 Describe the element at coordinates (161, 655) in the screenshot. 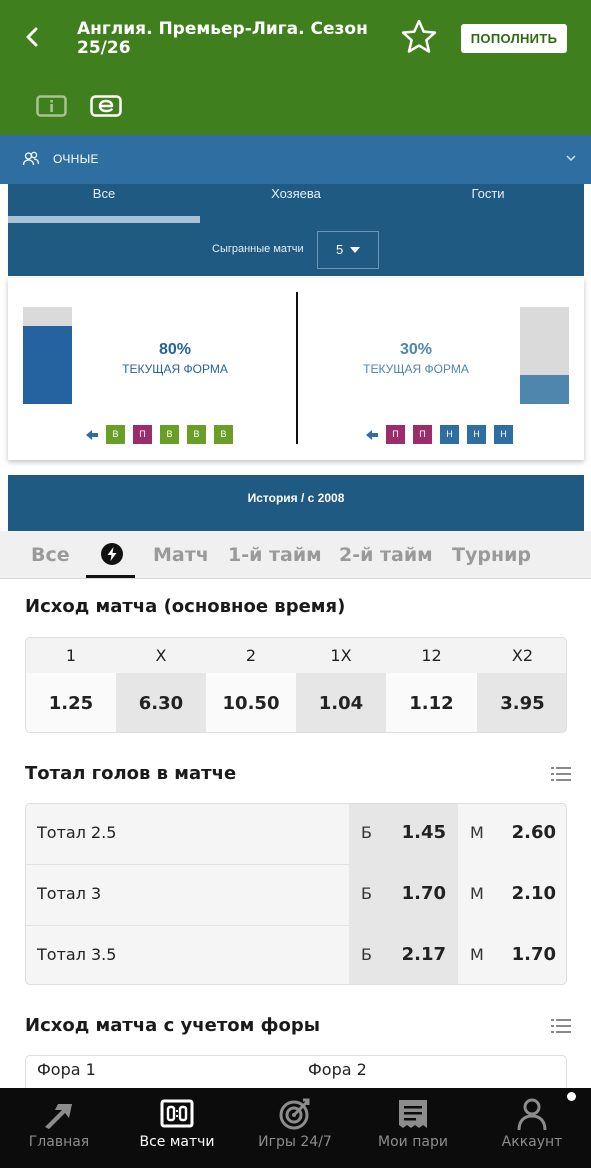

I see `outcome-header-x: X` at that location.